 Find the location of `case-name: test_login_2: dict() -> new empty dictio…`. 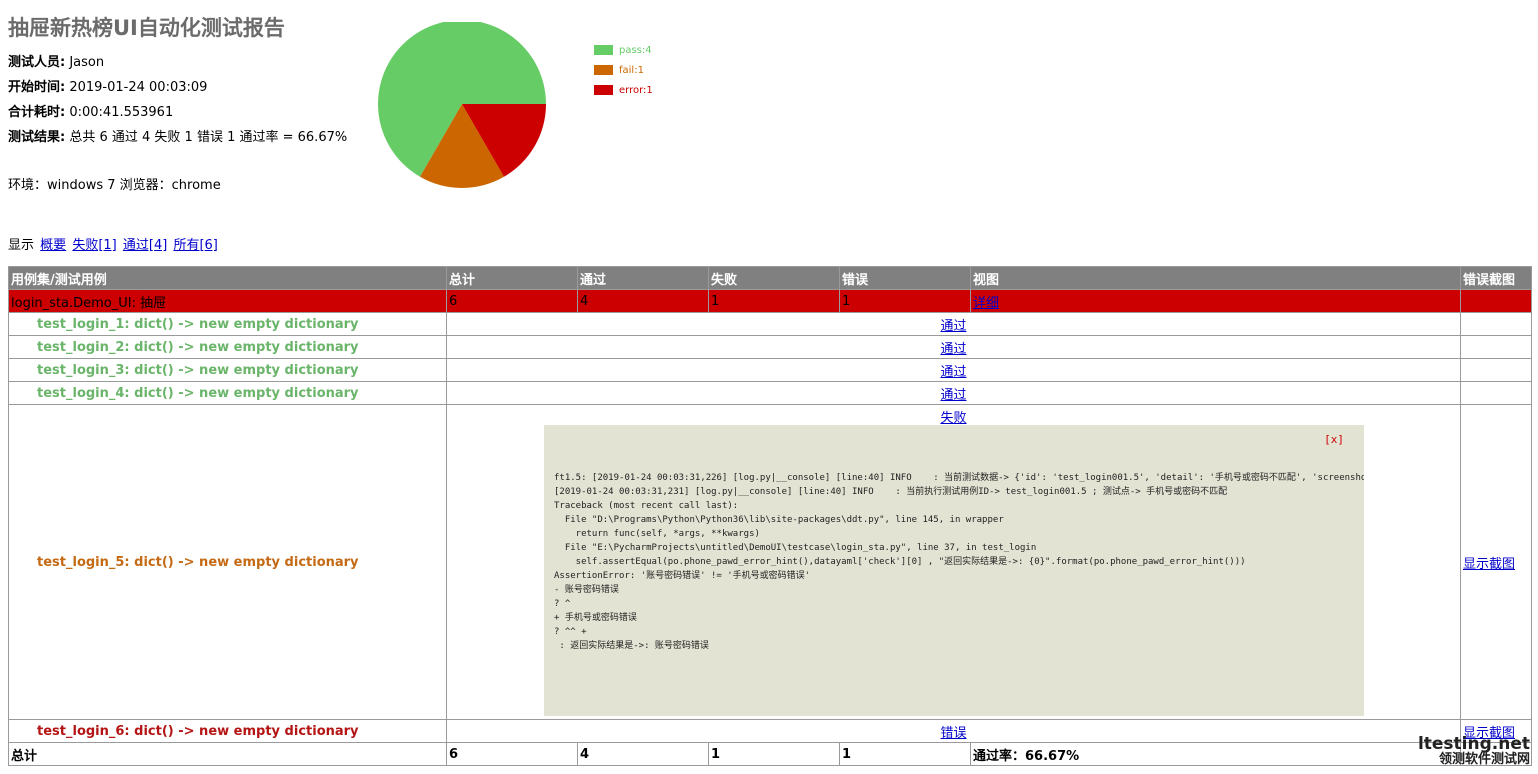

case-name: test_login_2: dict() -> new empty dictio… is located at coordinates (227, 347).